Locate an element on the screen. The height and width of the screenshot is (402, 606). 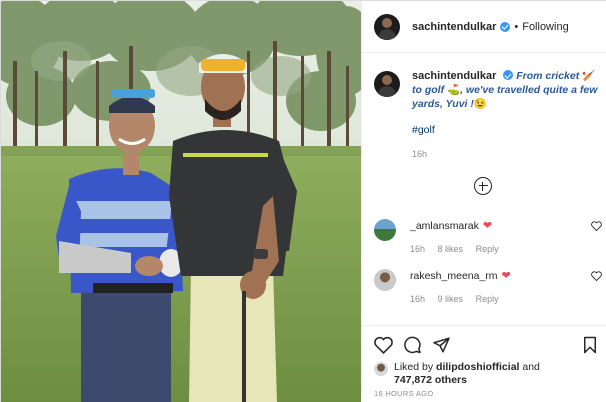
hashtag-link: #golf is located at coordinates (507, 130).